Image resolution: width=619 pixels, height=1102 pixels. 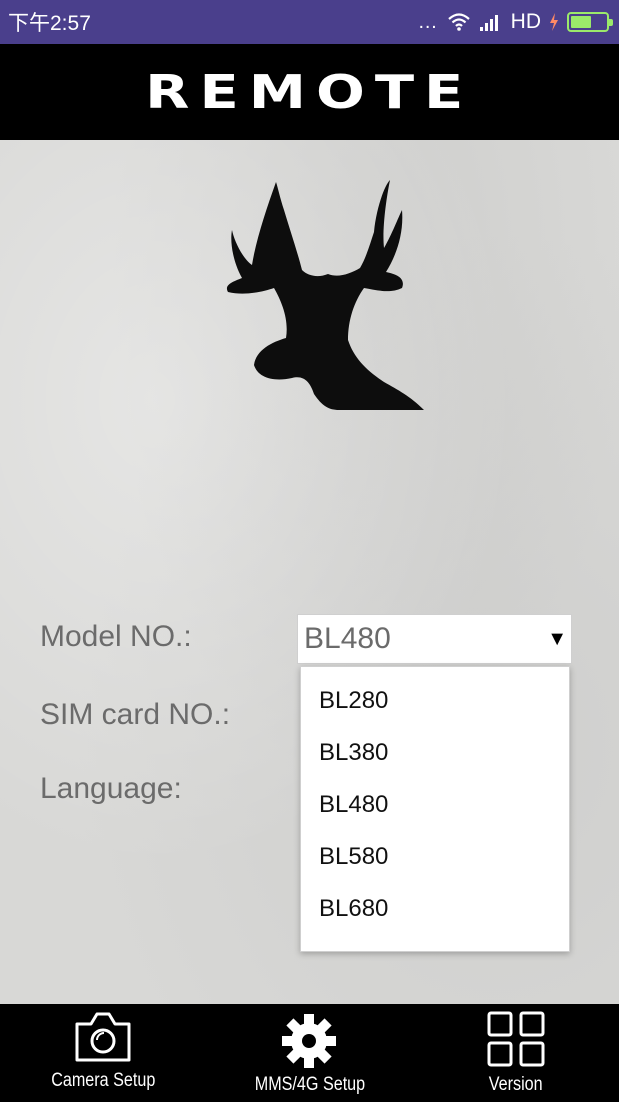 I want to click on gear-icon, so click(x=309, y=1041).